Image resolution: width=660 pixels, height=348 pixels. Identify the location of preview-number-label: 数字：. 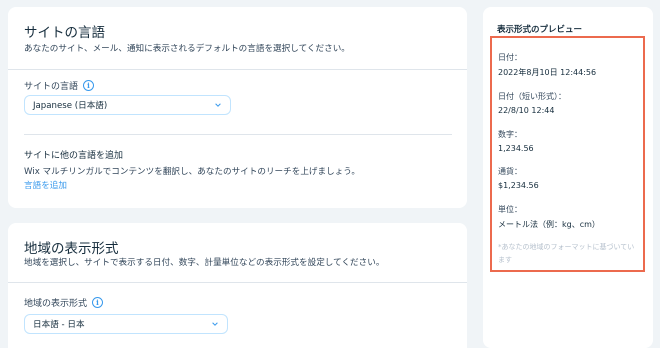
(510, 134).